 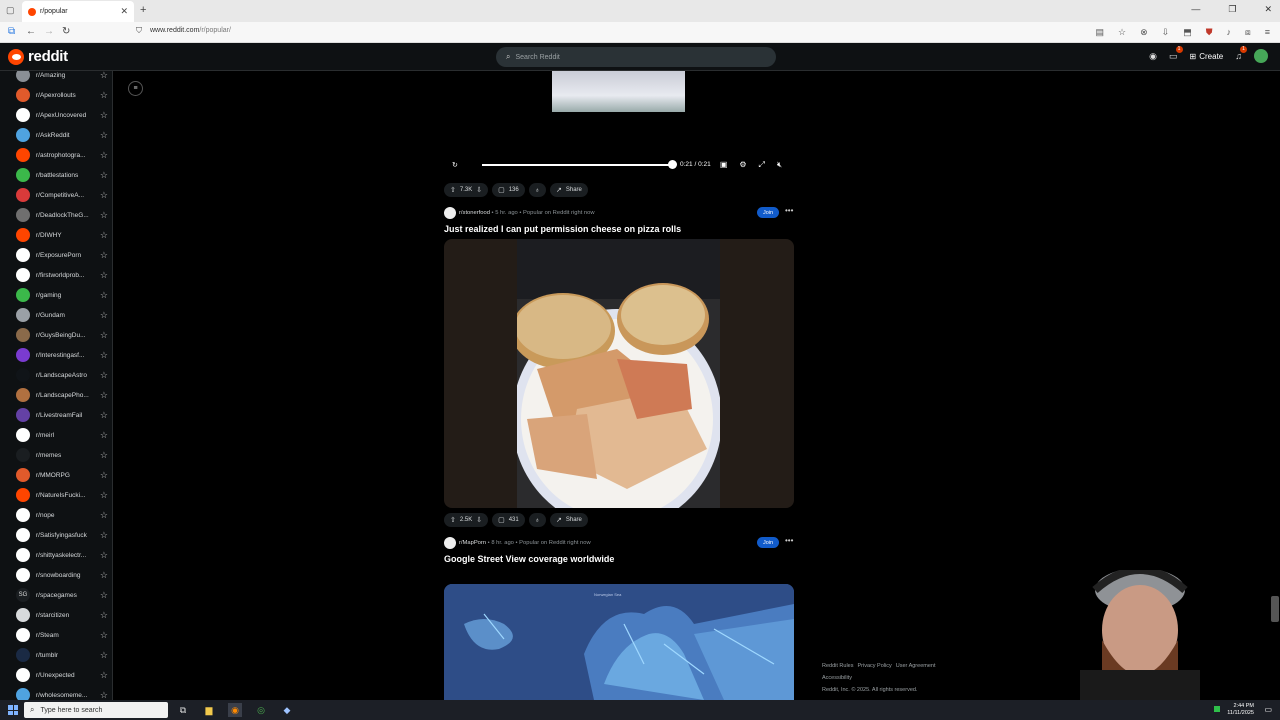 I want to click on sidebar-item: r/CompetitiveA... ☆, so click(x=64, y=195).